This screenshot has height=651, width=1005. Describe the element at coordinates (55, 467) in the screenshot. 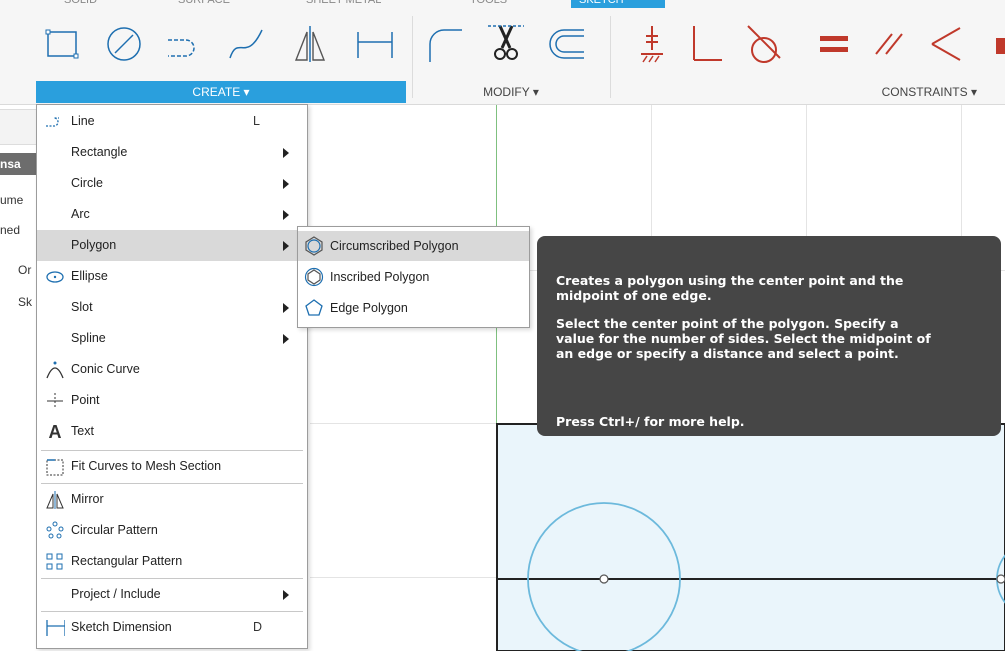

I see `fit-curves-icon` at that location.